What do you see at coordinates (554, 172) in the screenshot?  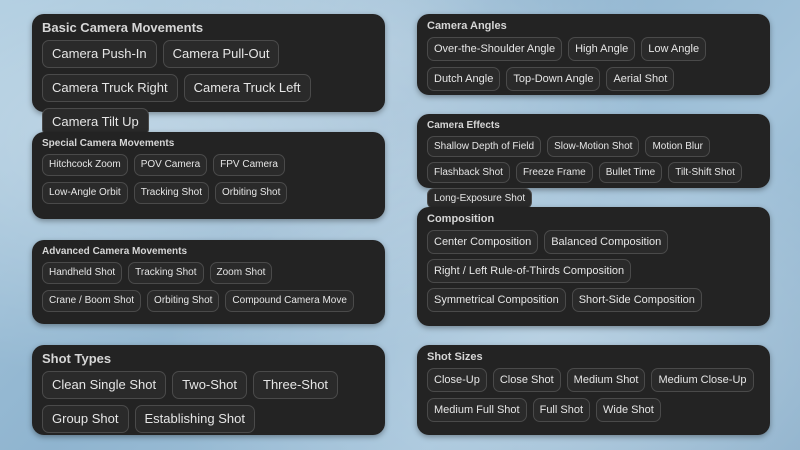 I see `chip-freeze-frame: Freeze Frame` at bounding box center [554, 172].